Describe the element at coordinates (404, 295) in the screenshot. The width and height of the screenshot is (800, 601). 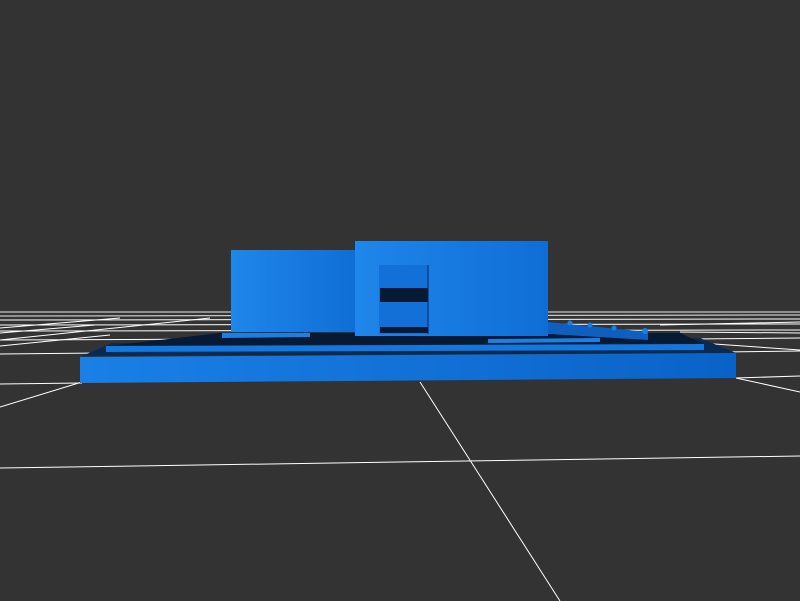
I see `door-slot-upper` at that location.